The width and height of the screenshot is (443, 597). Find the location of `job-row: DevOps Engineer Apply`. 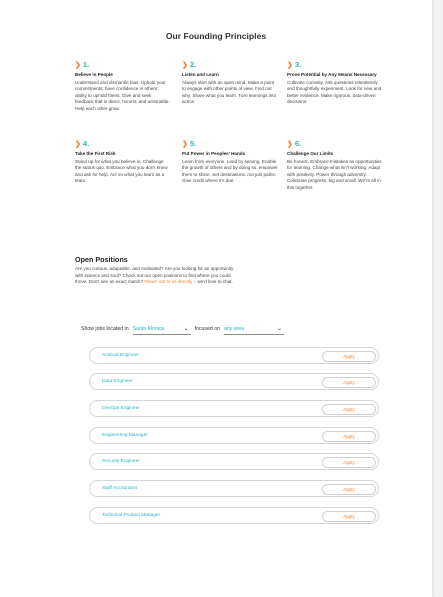

job-row: DevOps Engineer Apply is located at coordinates (234, 408).